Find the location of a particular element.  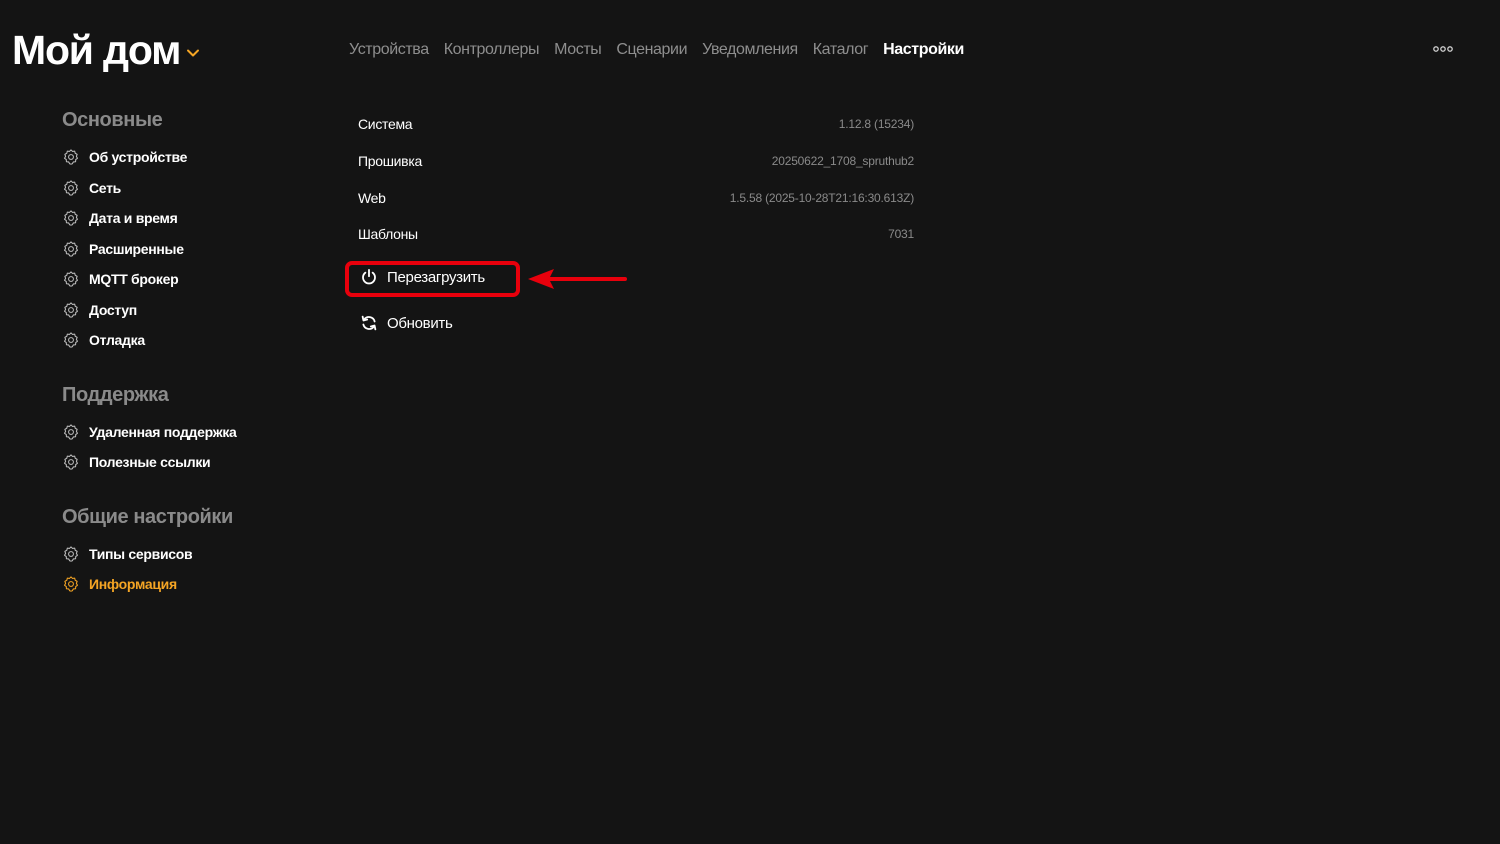

info-value: 20250622_1708_spruthub2 is located at coordinates (842, 161).